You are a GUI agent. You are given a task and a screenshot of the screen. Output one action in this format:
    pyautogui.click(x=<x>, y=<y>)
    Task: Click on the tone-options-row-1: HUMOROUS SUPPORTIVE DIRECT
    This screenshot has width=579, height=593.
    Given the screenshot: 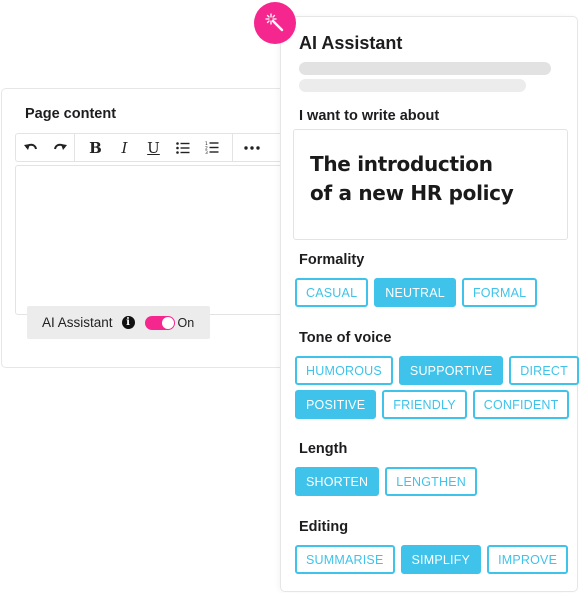 What is the action you would take?
    pyautogui.click(x=437, y=370)
    